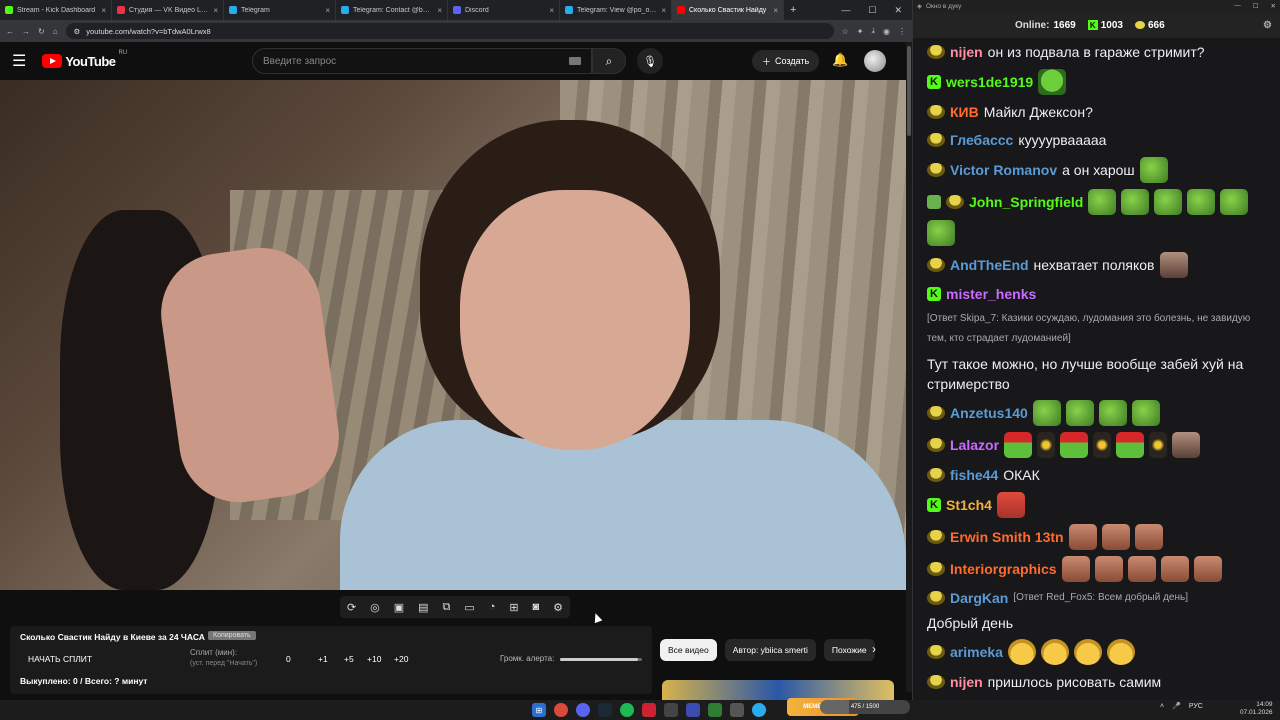 The width and height of the screenshot is (1280, 720). Describe the element at coordinates (1003, 170) in the screenshot. I see `chat-username: Victor Romanov` at that location.